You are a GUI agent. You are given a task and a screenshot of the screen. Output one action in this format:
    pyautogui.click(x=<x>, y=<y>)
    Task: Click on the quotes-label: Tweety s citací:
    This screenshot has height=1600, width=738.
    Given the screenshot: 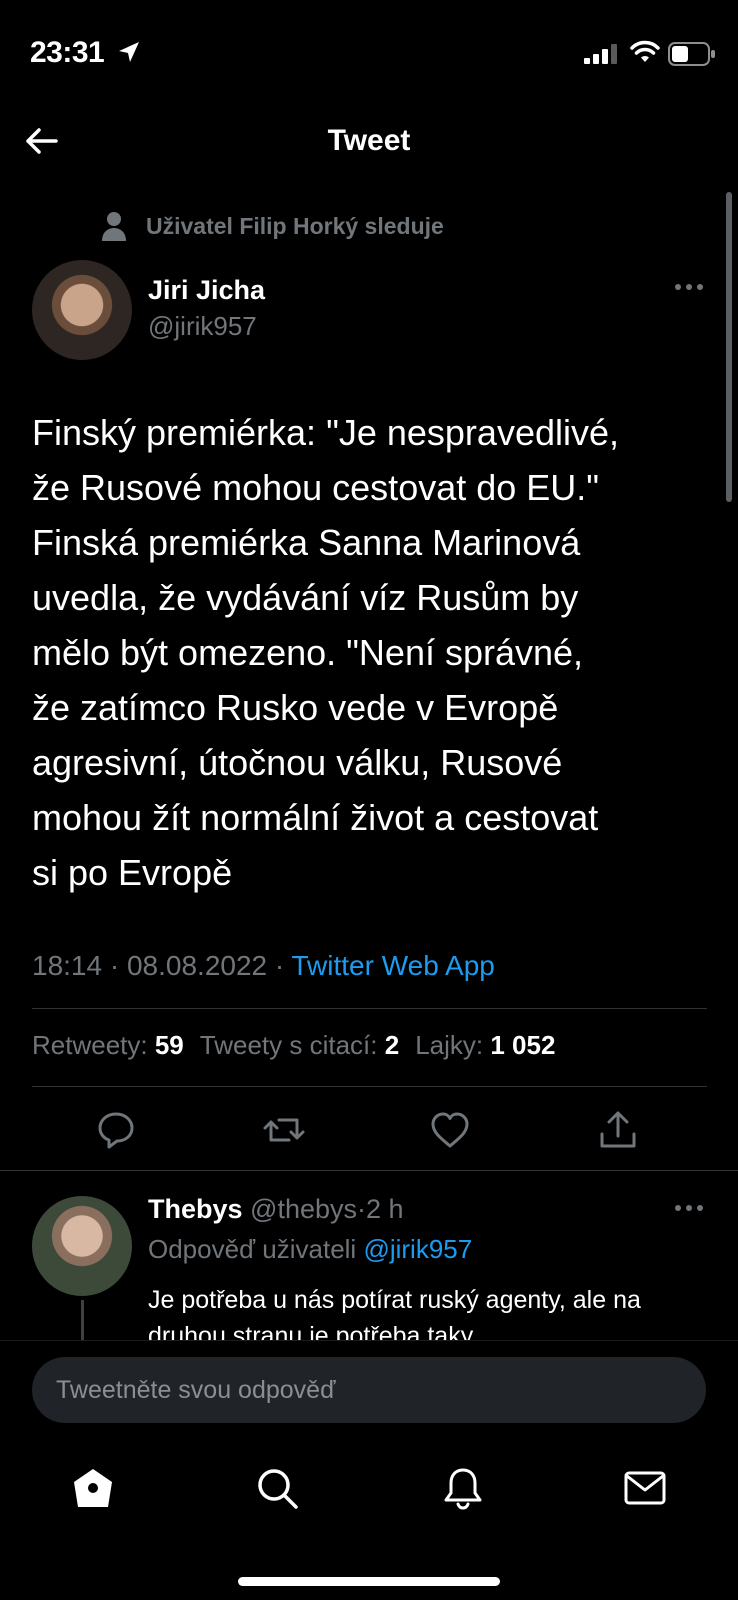 What is the action you would take?
    pyautogui.click(x=288, y=1045)
    